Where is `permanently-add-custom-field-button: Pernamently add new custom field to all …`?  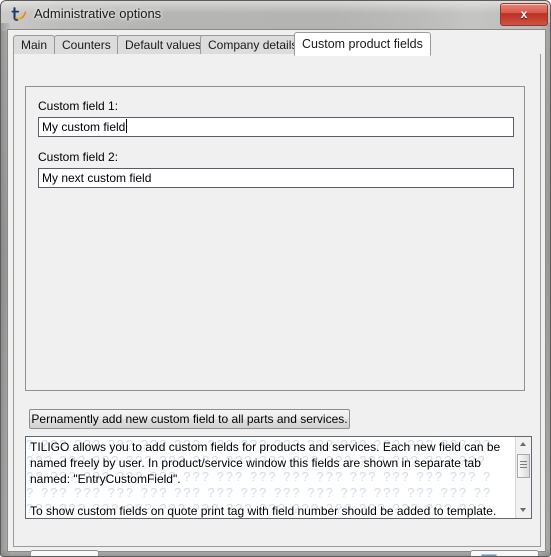 permanently-add-custom-field-button: Pernamently add new custom field to all … is located at coordinates (189, 419).